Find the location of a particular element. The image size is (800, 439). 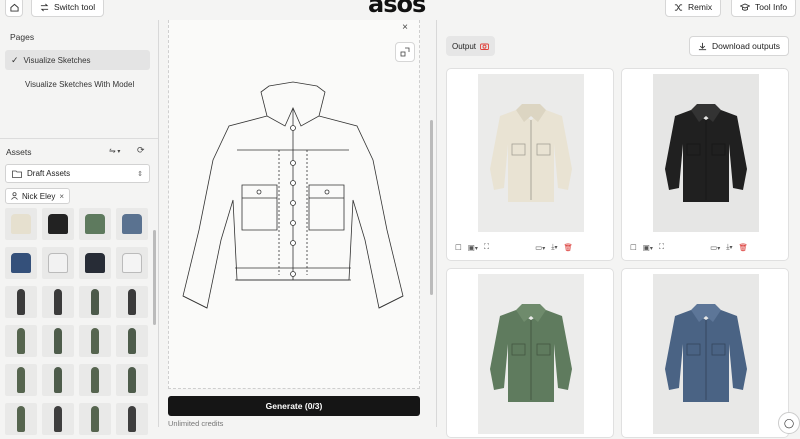

download-label: Download outputs is located at coordinates (746, 46).